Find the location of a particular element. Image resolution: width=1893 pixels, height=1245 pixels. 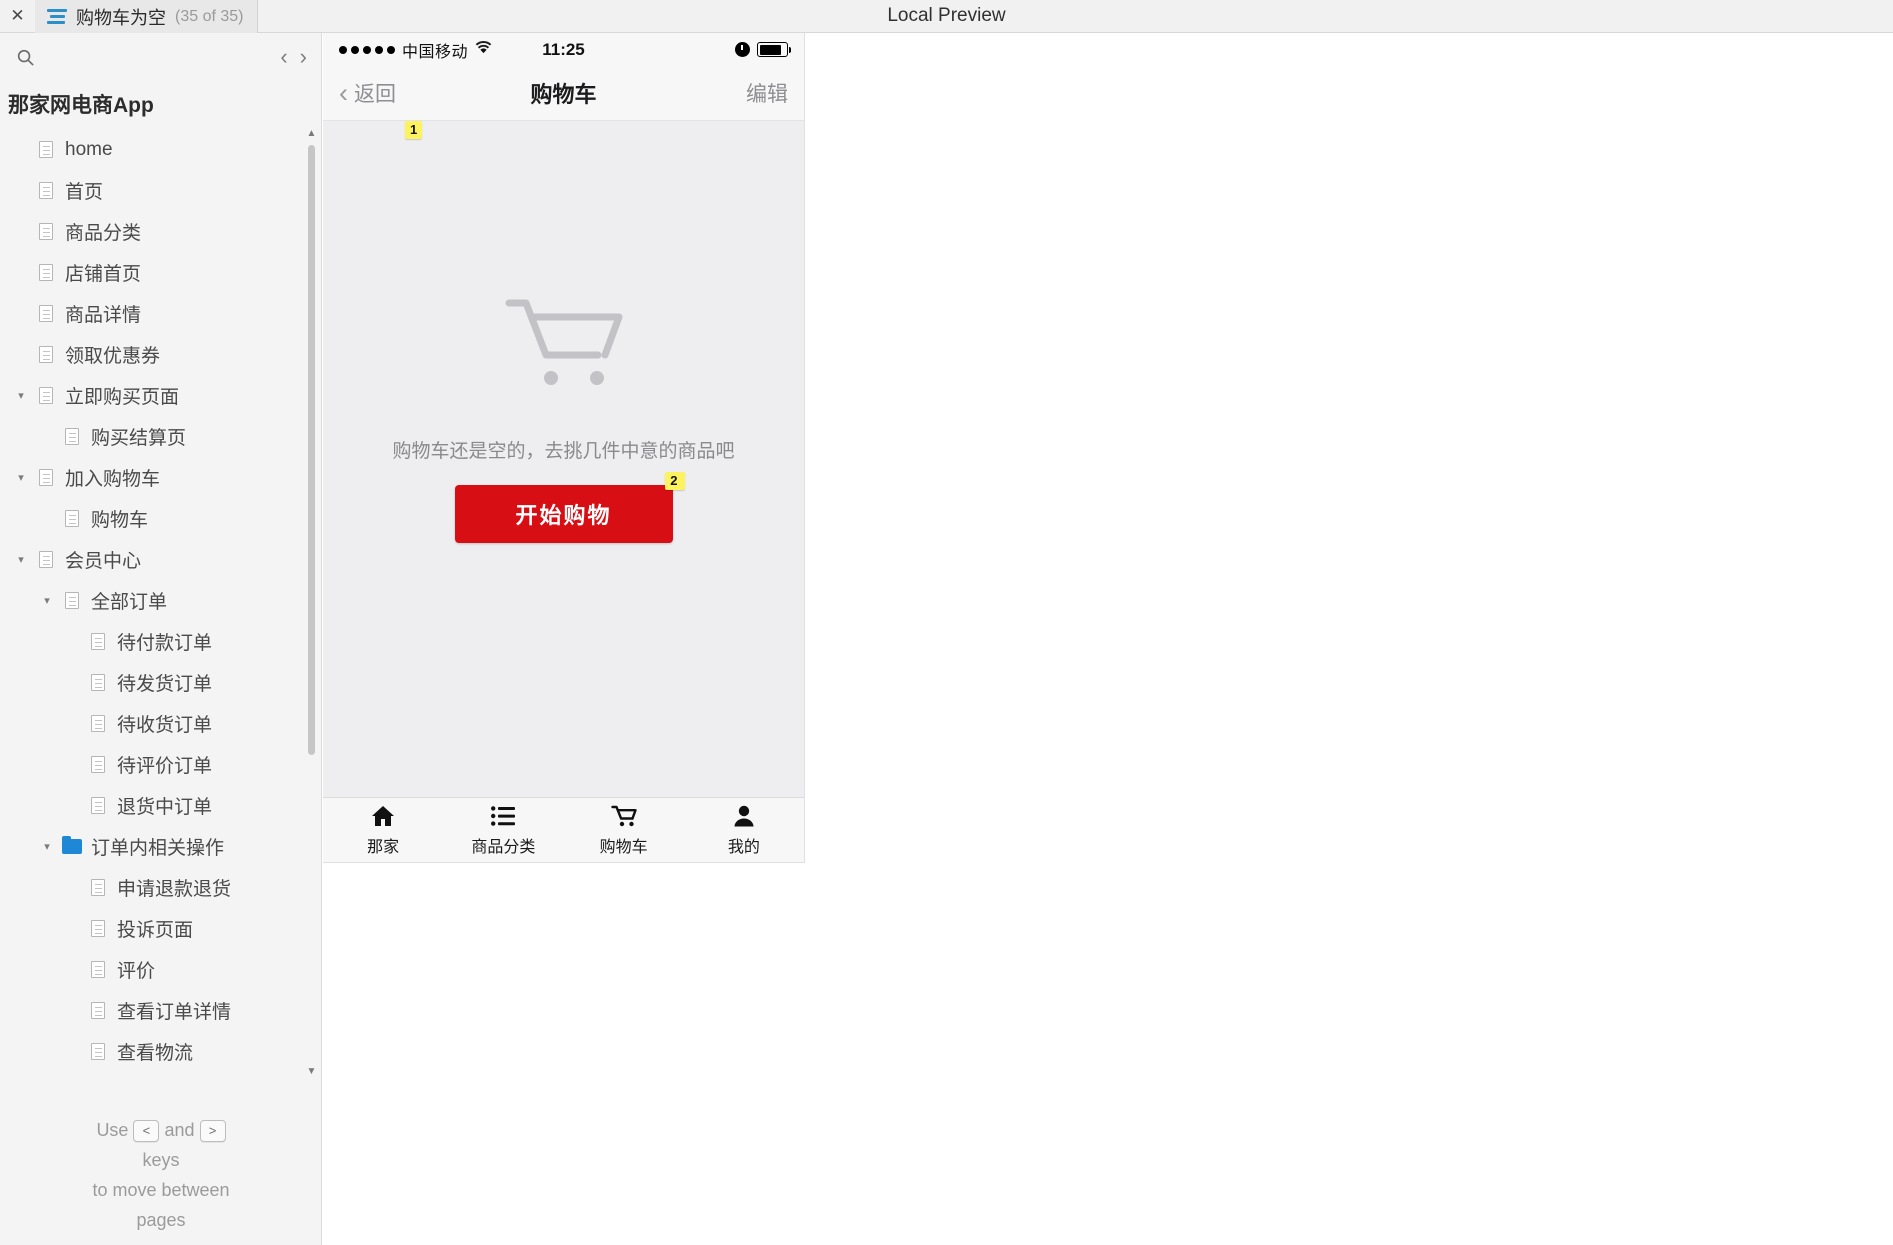

next-page-icon: › is located at coordinates (303, 57).